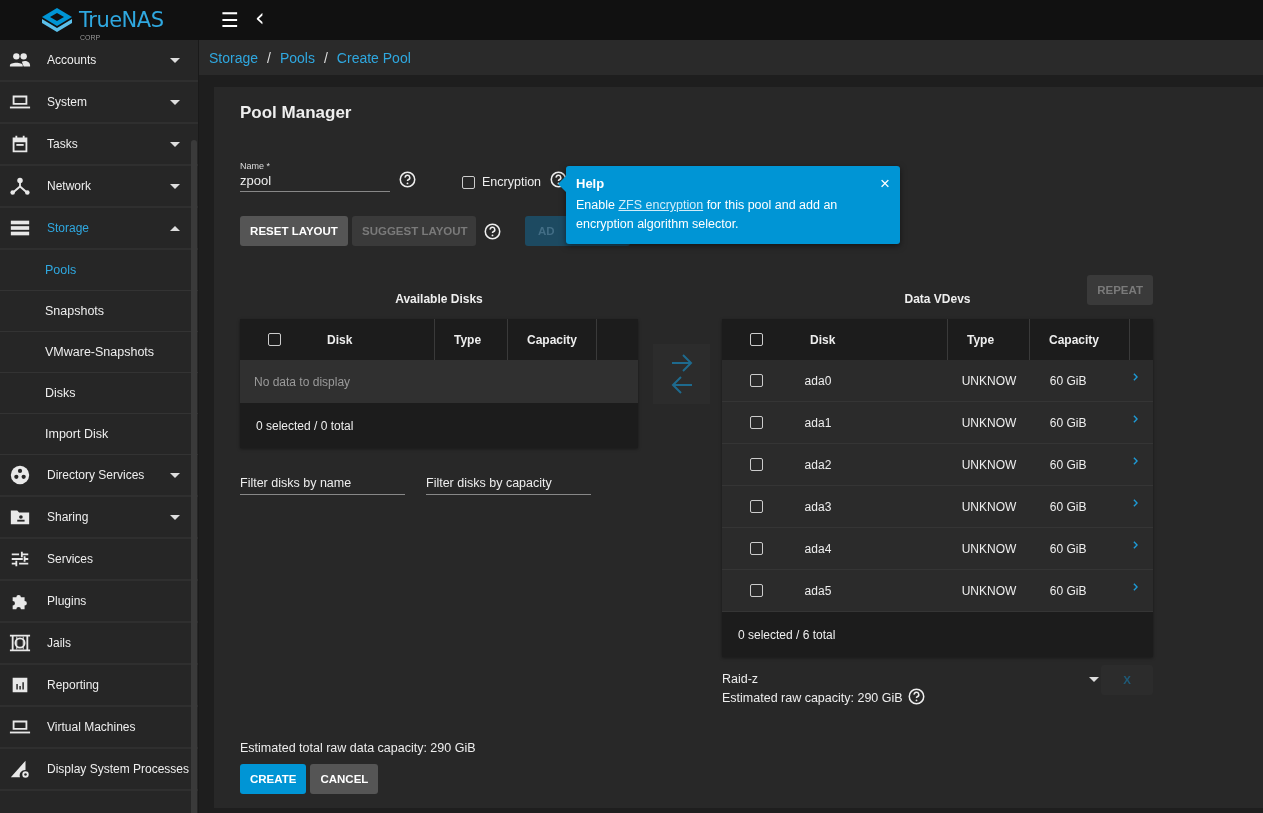 The height and width of the screenshot is (813, 1263). Describe the element at coordinates (818, 464) in the screenshot. I see `table-cell-text: ada2` at that location.